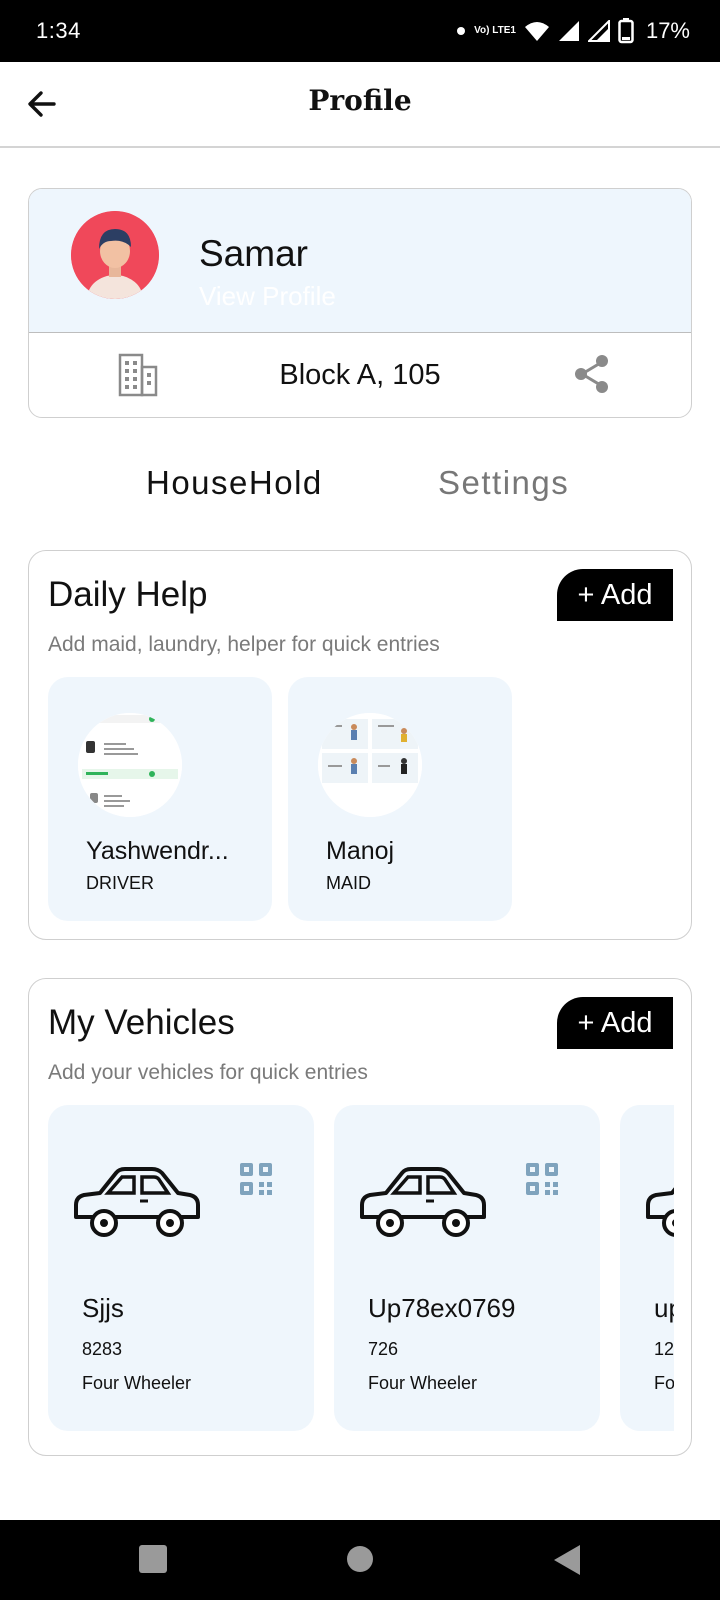 This screenshot has height=1600, width=720. I want to click on share-icon, so click(592, 374).